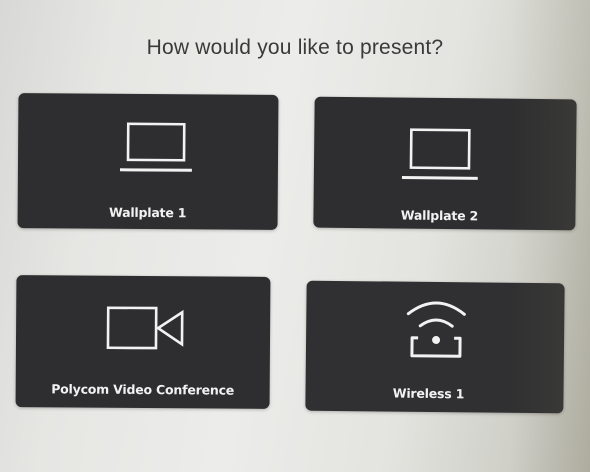 The width and height of the screenshot is (590, 472). I want to click on wallplate-2-label: Wallplate 2, so click(439, 215).